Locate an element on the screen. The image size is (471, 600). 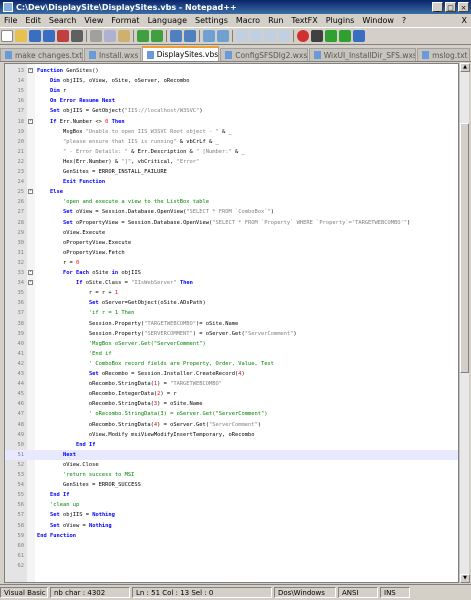
code-line: 34- If oSite.Class = "IIsWebServer" Then is located at coordinates (231, 283).